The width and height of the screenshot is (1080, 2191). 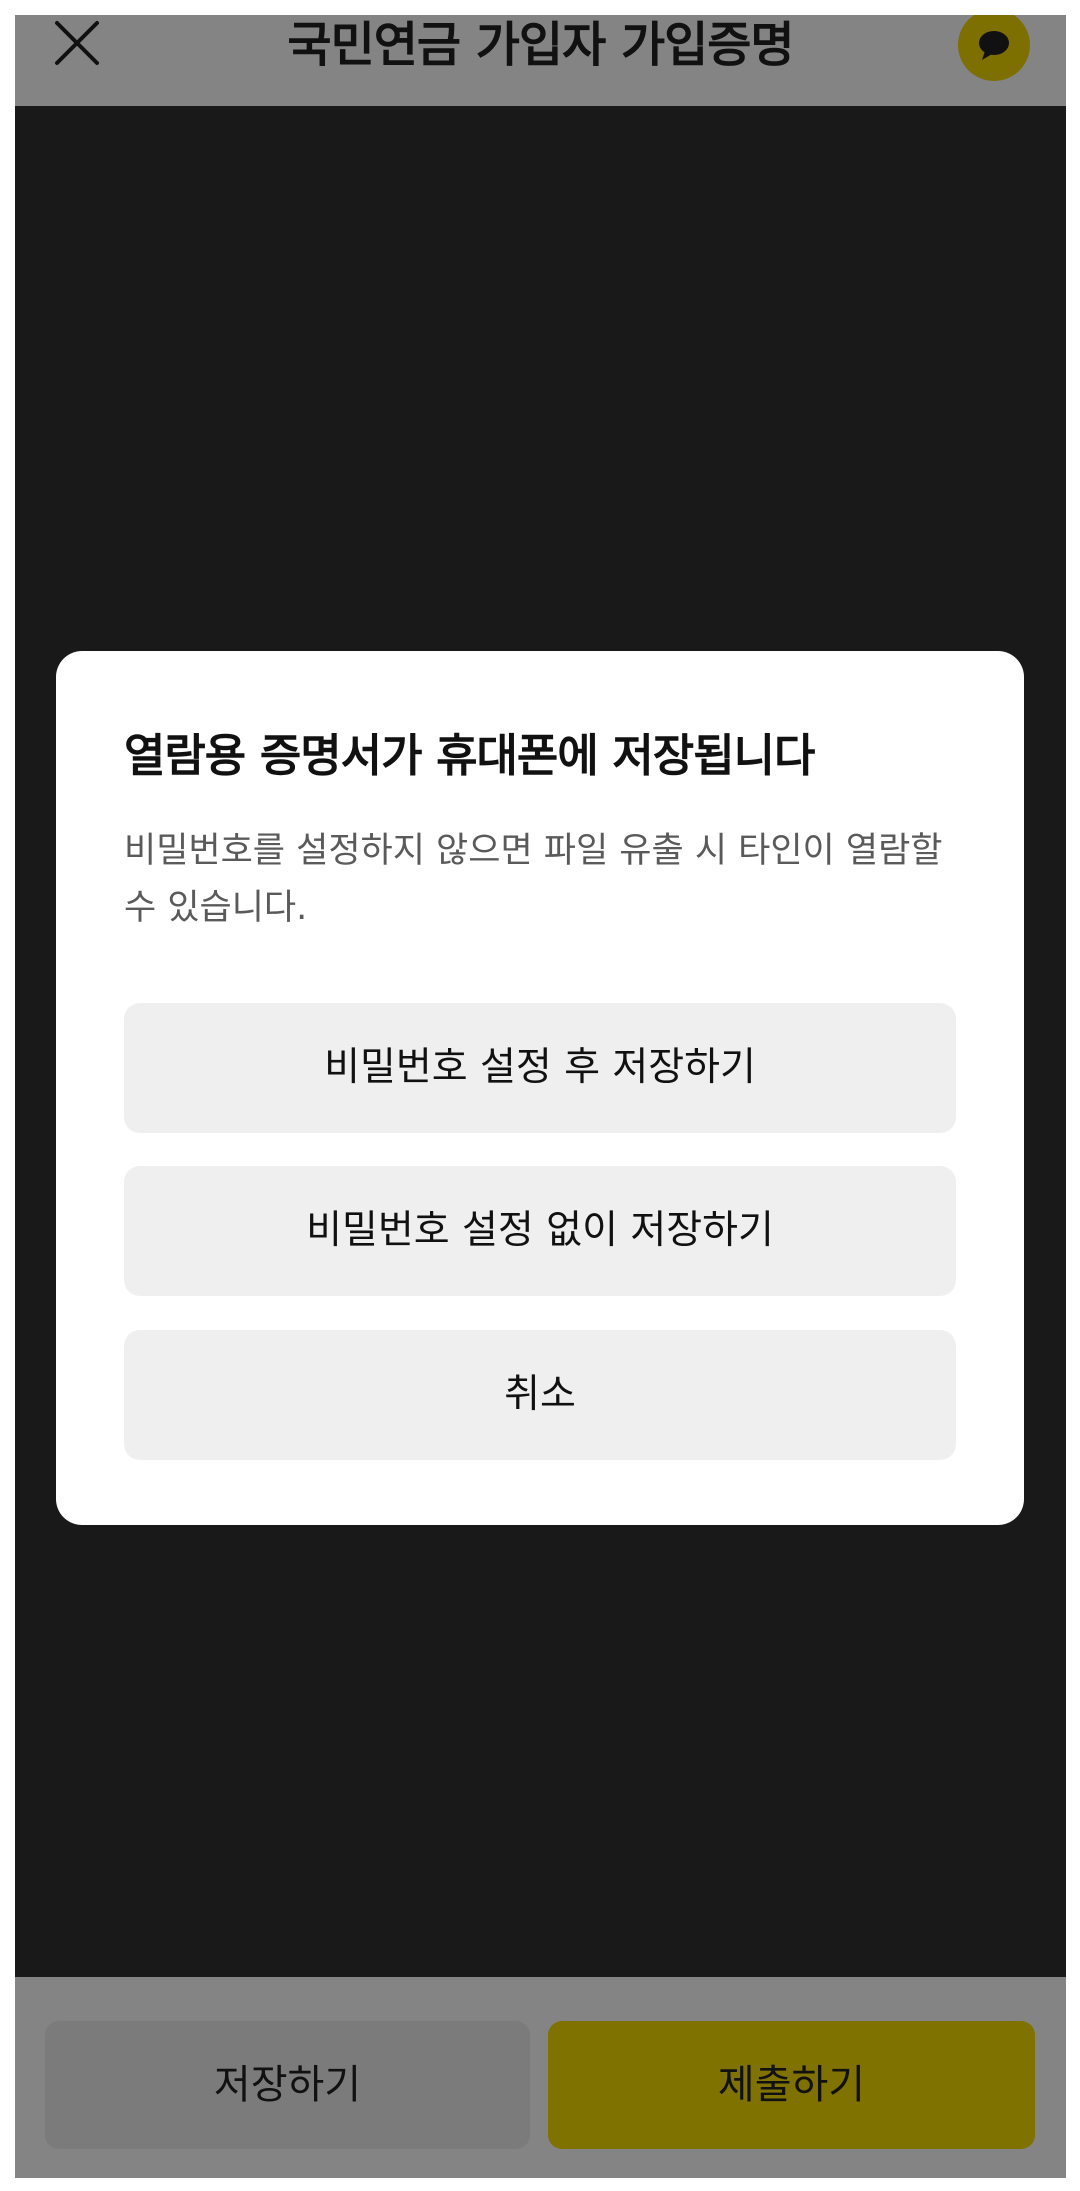 I want to click on top-app-bar: 국민연금 가입자 가입증명, so click(x=540, y=60).